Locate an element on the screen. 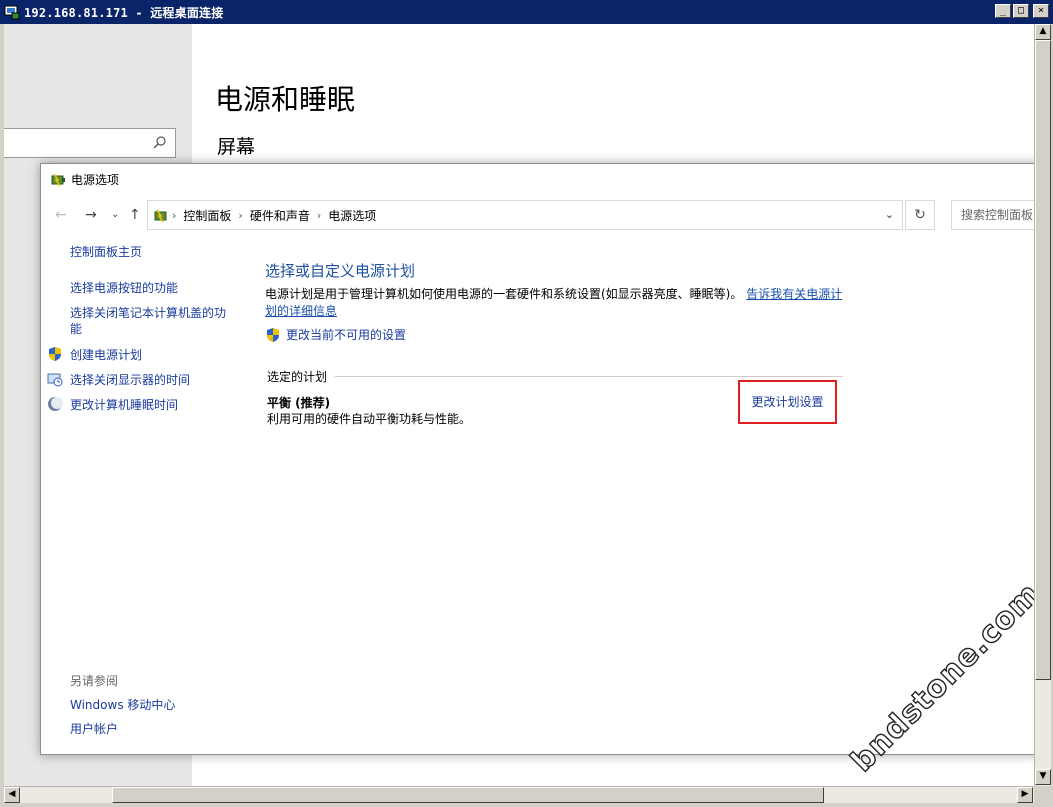 The height and width of the screenshot is (807, 1053). breadcrumb-power-options: 电源选项 is located at coordinates (352, 215).